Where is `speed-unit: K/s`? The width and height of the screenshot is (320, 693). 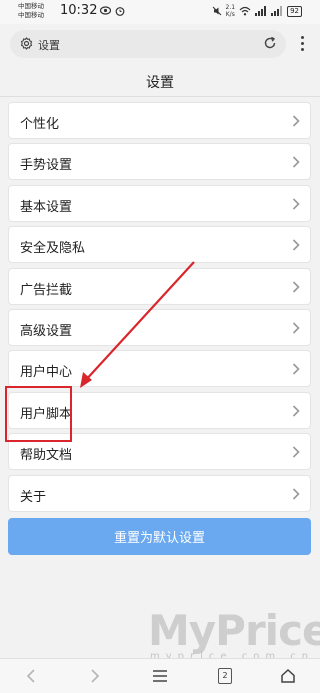
speed-unit: K/s is located at coordinates (230, 14).